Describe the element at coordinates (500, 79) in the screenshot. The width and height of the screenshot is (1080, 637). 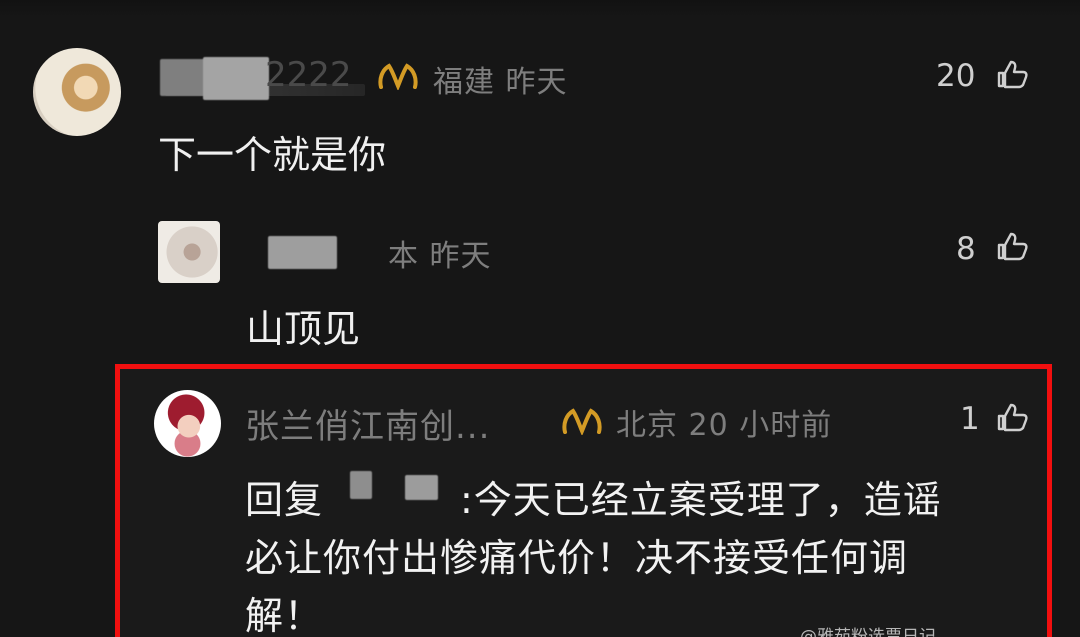
I see `comment-location-time: 福建 昨天` at that location.